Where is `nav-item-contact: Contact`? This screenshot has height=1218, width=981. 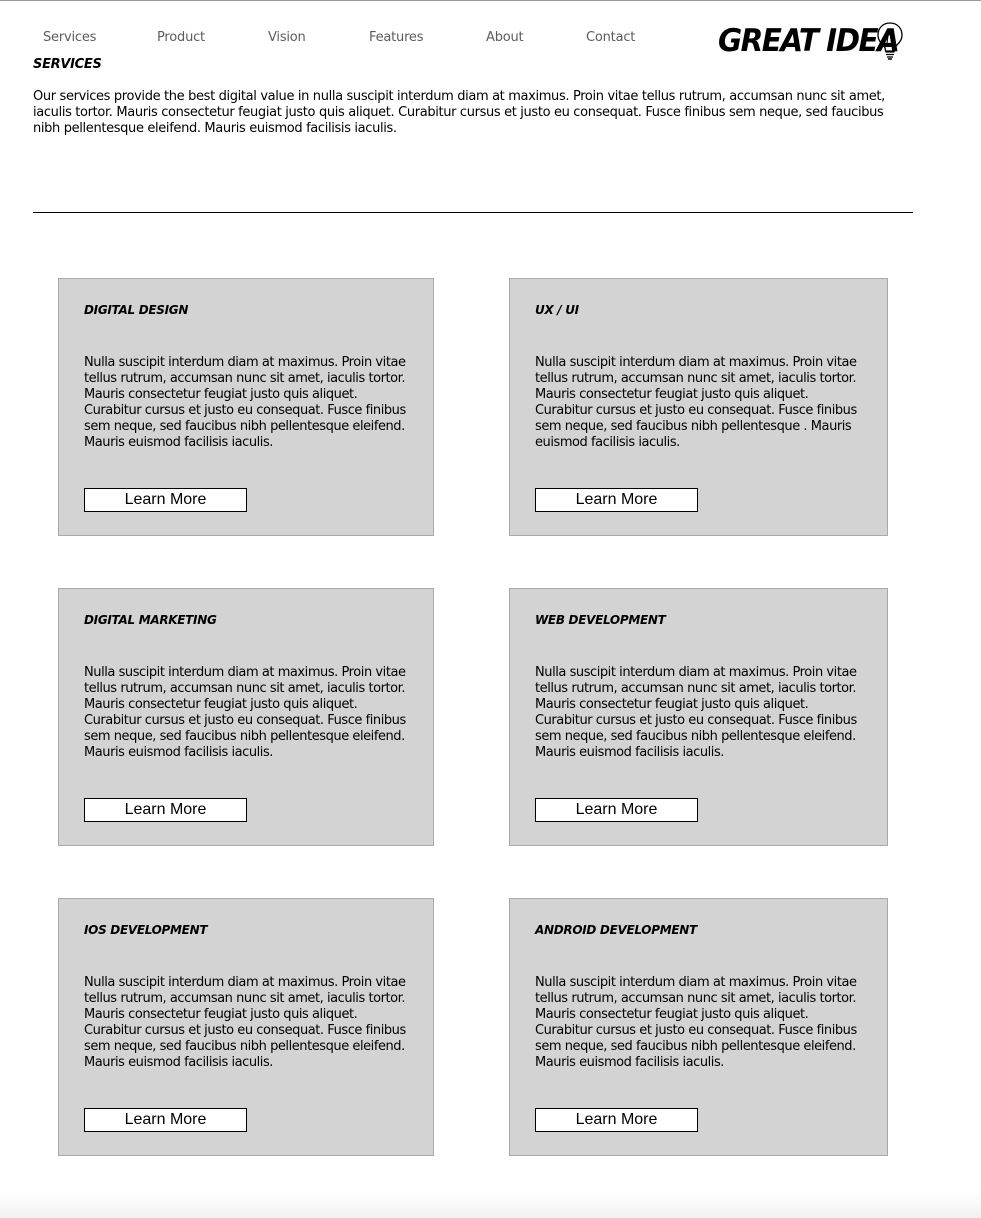 nav-item-contact: Contact is located at coordinates (610, 37).